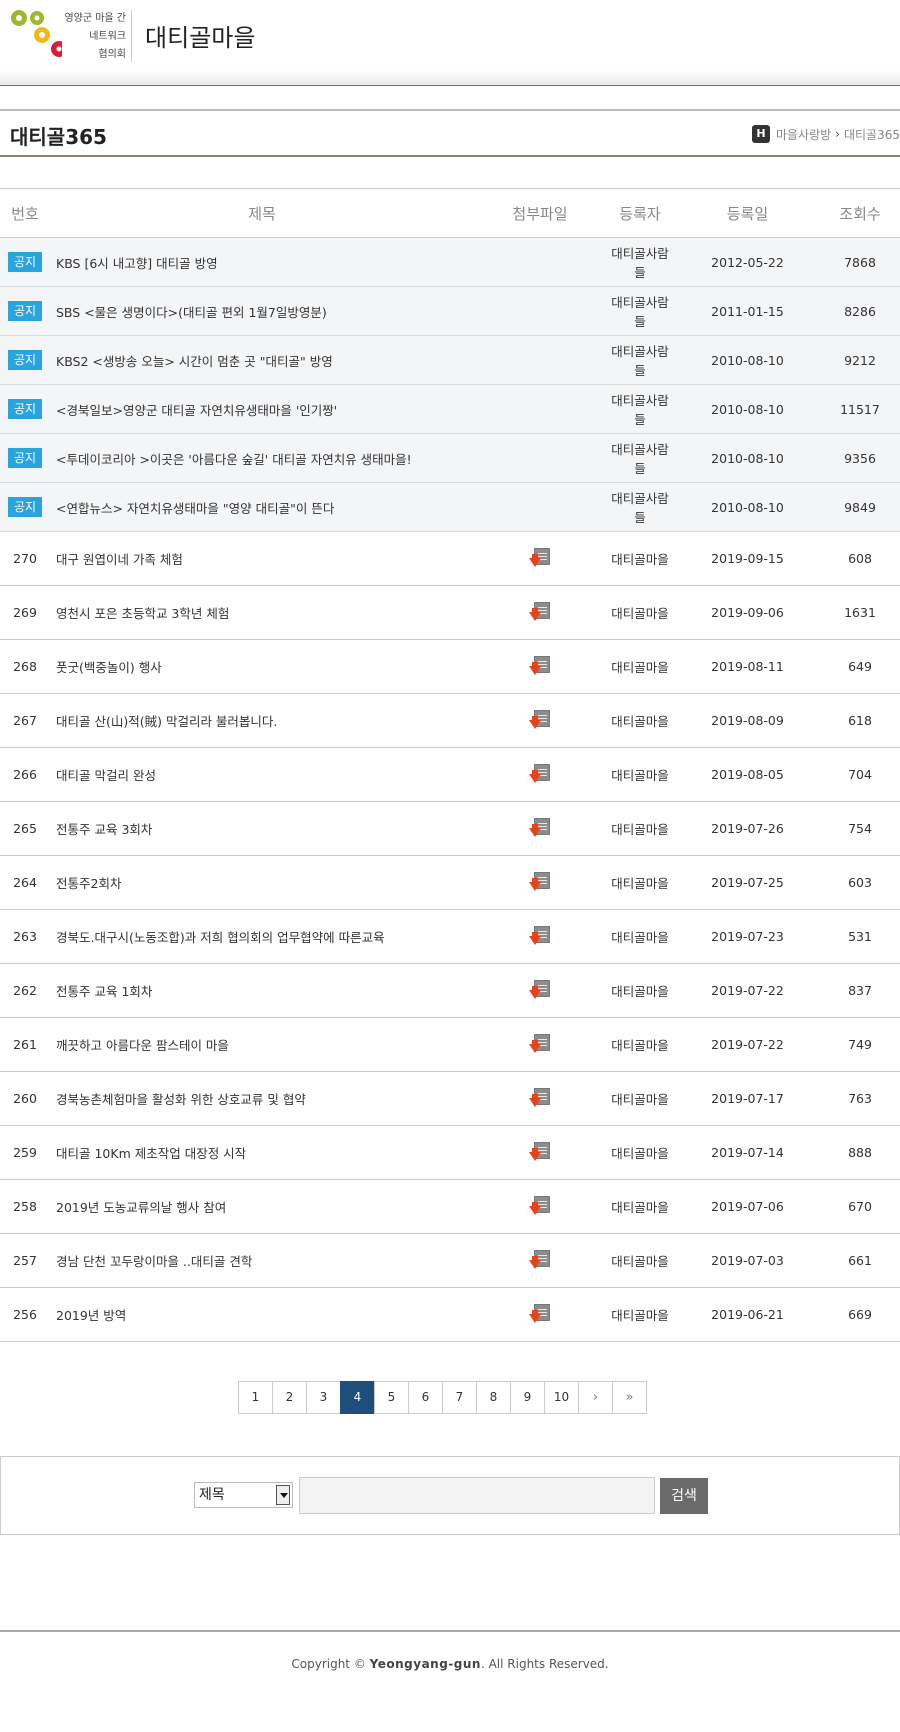  What do you see at coordinates (262, 458) in the screenshot?
I see `notice-title-link: <투데이코리아 >이곳은 '아름다운 숲길' 대티골 자연치유 생태마을!` at bounding box center [262, 458].